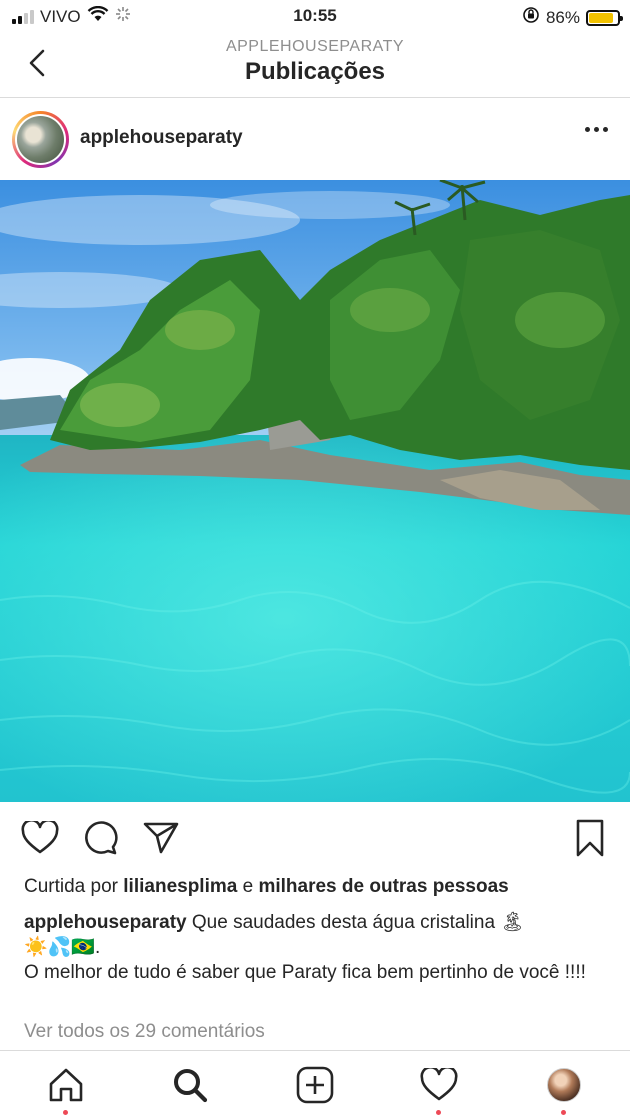 This screenshot has width=630, height=1120. I want to click on home-icon, so click(66, 1085).